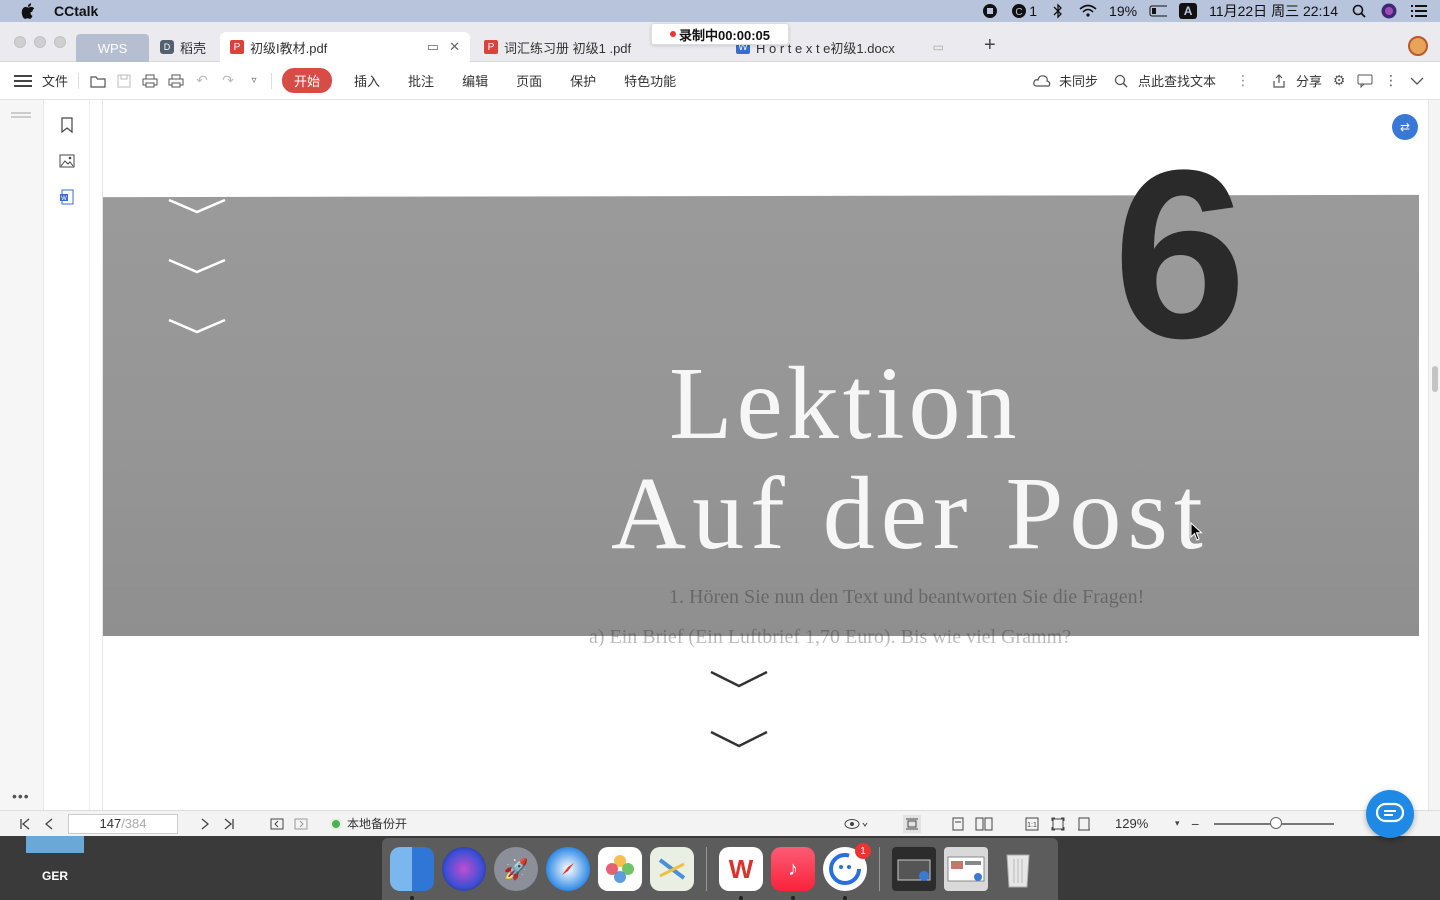 This screenshot has width=1440, height=900. Describe the element at coordinates (1243, 81) in the screenshot. I see `more-vertical-icon: ⋮` at that location.